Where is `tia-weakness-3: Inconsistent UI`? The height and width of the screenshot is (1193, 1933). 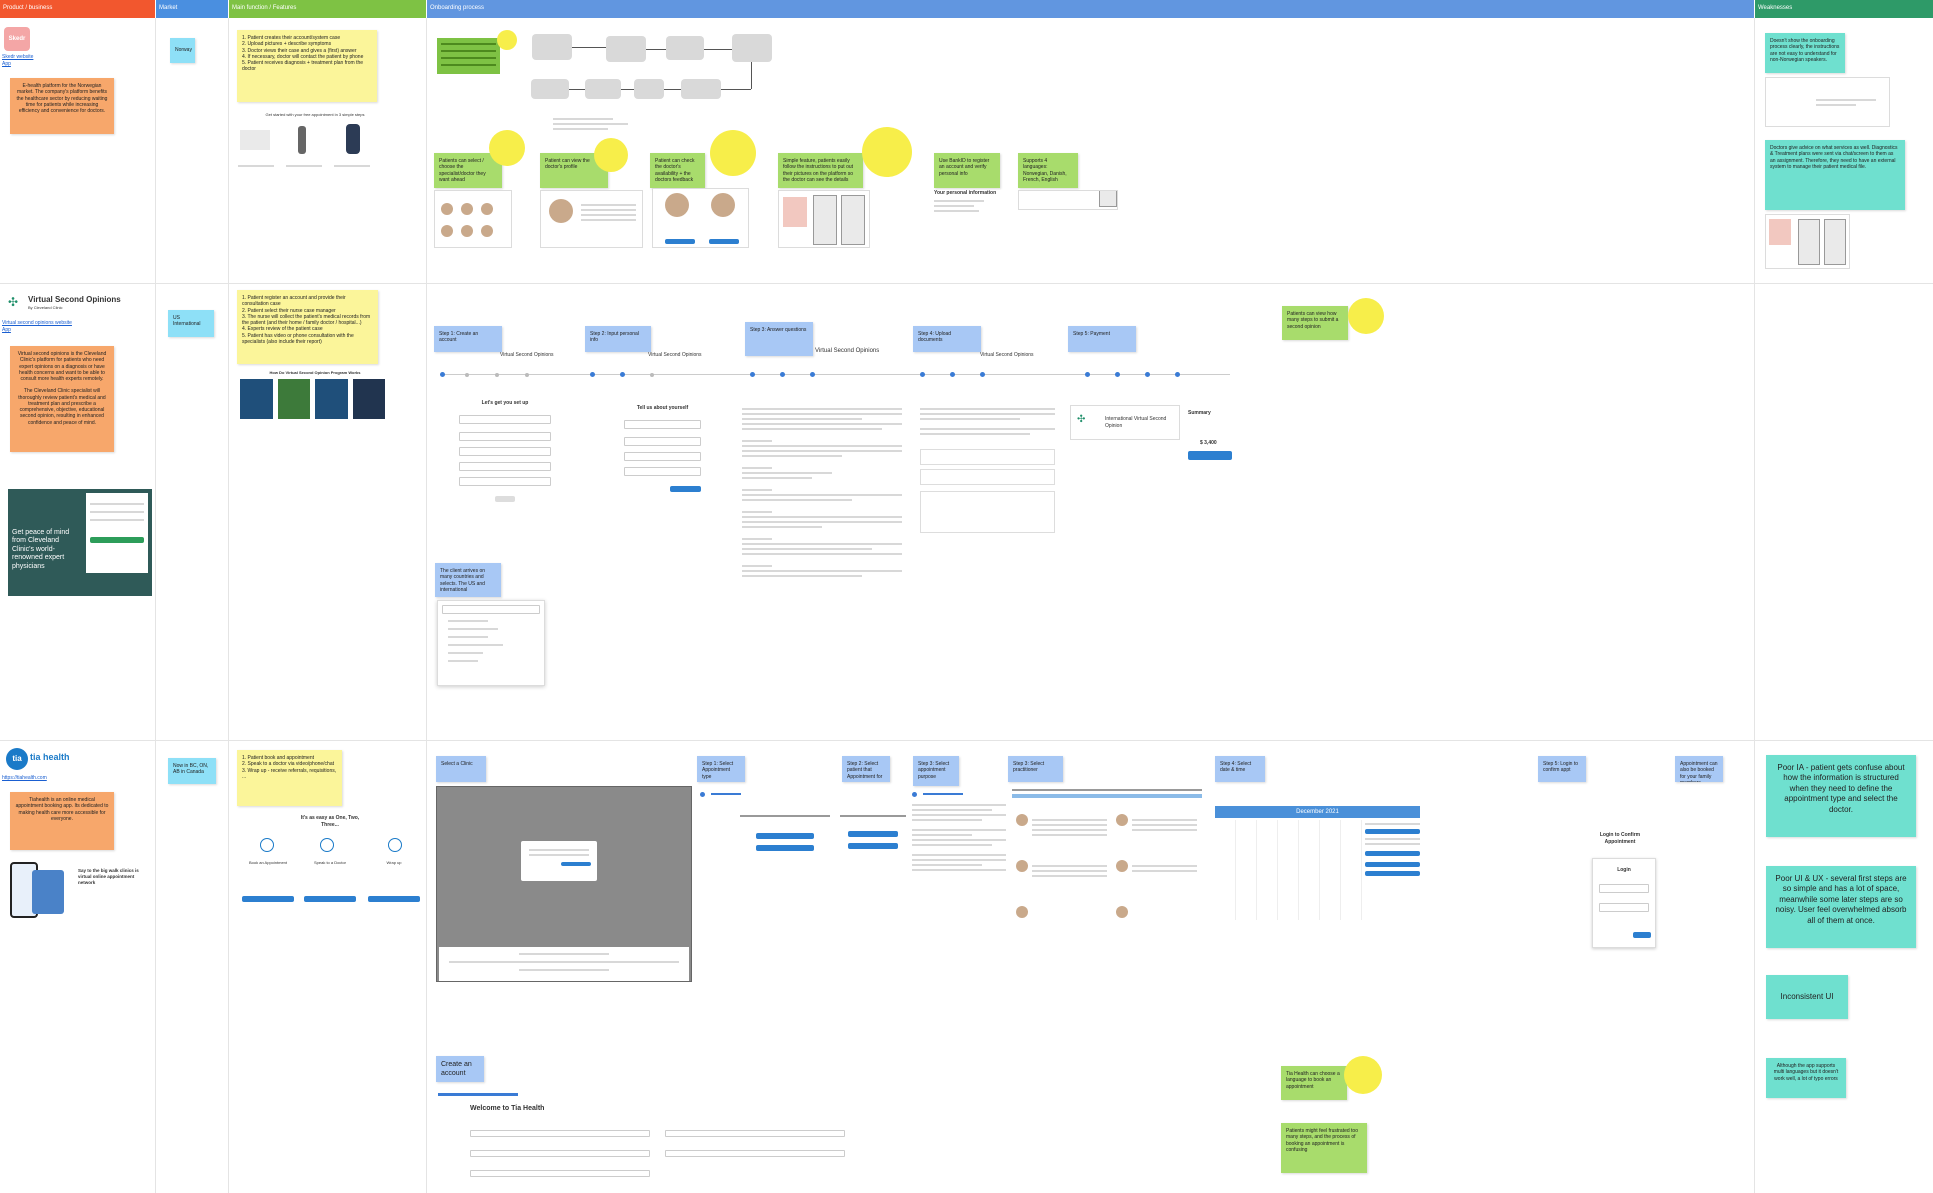 tia-weakness-3: Inconsistent UI is located at coordinates (1807, 997).